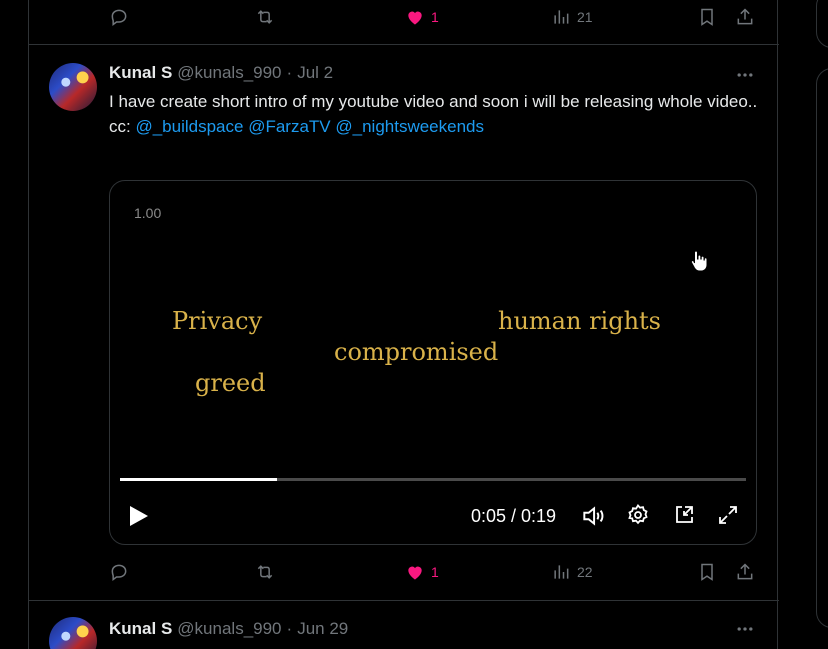 The width and height of the screenshot is (828, 649). What do you see at coordinates (579, 321) in the screenshot?
I see `video-text-human-rights: human rights` at bounding box center [579, 321].